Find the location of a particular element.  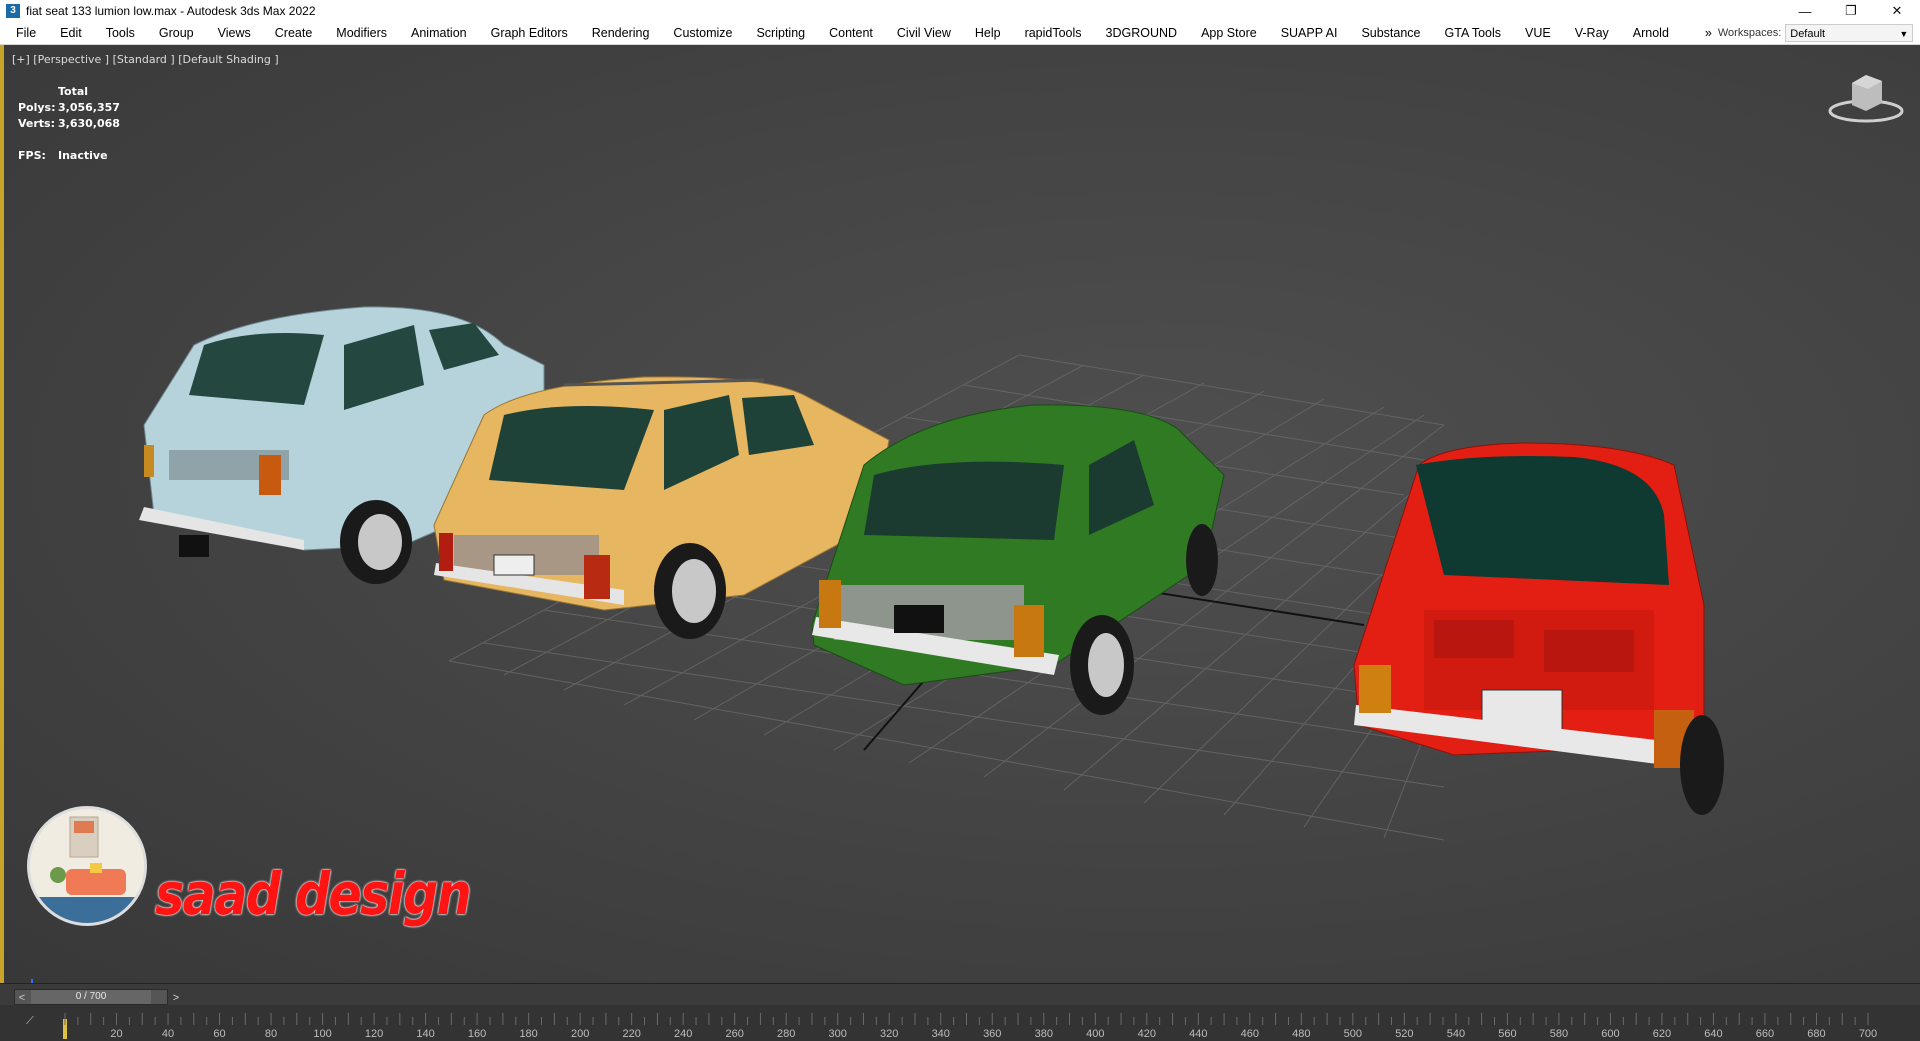

stats-fps-label: FPS: is located at coordinates (32, 155).